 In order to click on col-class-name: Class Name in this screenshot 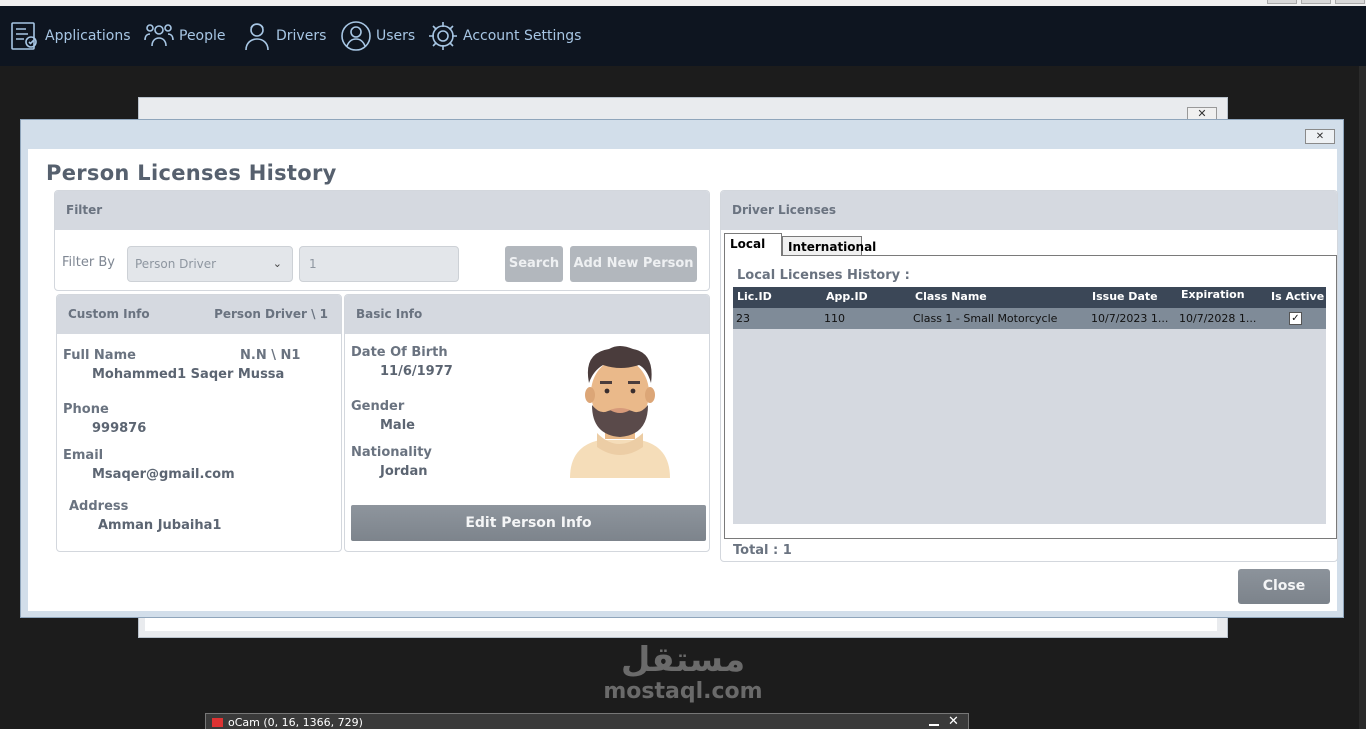, I will do `click(951, 296)`.